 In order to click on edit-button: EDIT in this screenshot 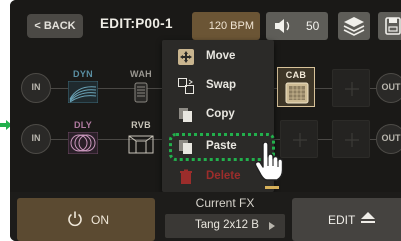, I will do `click(346, 219)`.